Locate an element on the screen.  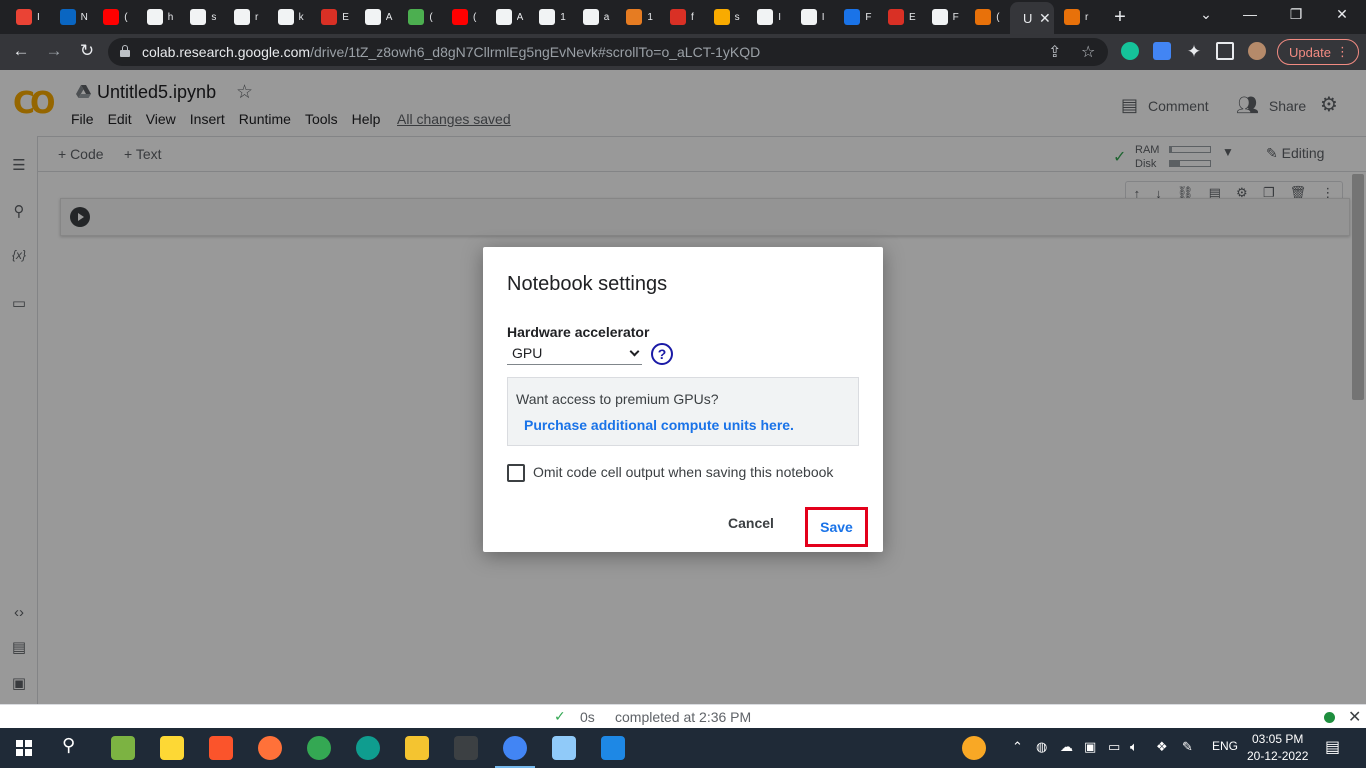
tab-title: s is located at coordinates (737, 17).